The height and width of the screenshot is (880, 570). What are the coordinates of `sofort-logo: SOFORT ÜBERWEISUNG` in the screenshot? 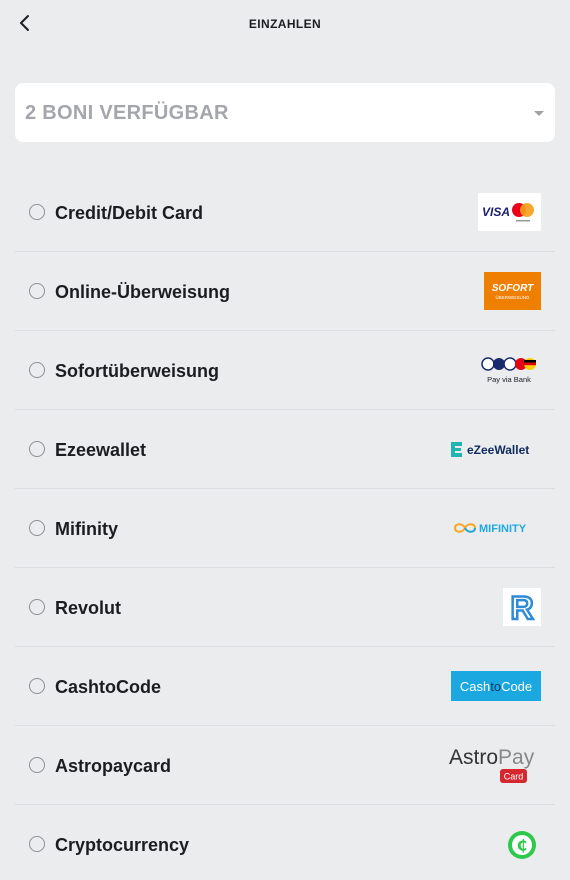 It's located at (512, 293).